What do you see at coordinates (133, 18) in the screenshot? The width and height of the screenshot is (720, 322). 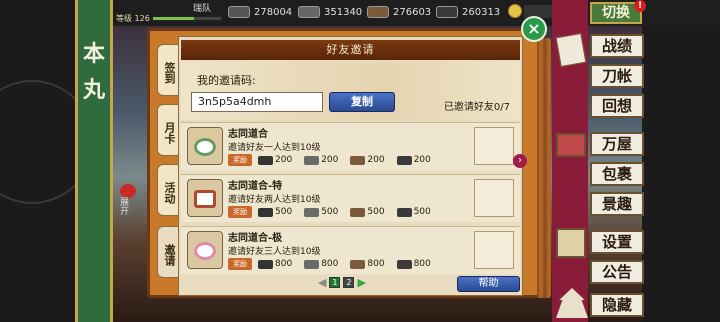 I see `level-label: 等级 126` at bounding box center [133, 18].